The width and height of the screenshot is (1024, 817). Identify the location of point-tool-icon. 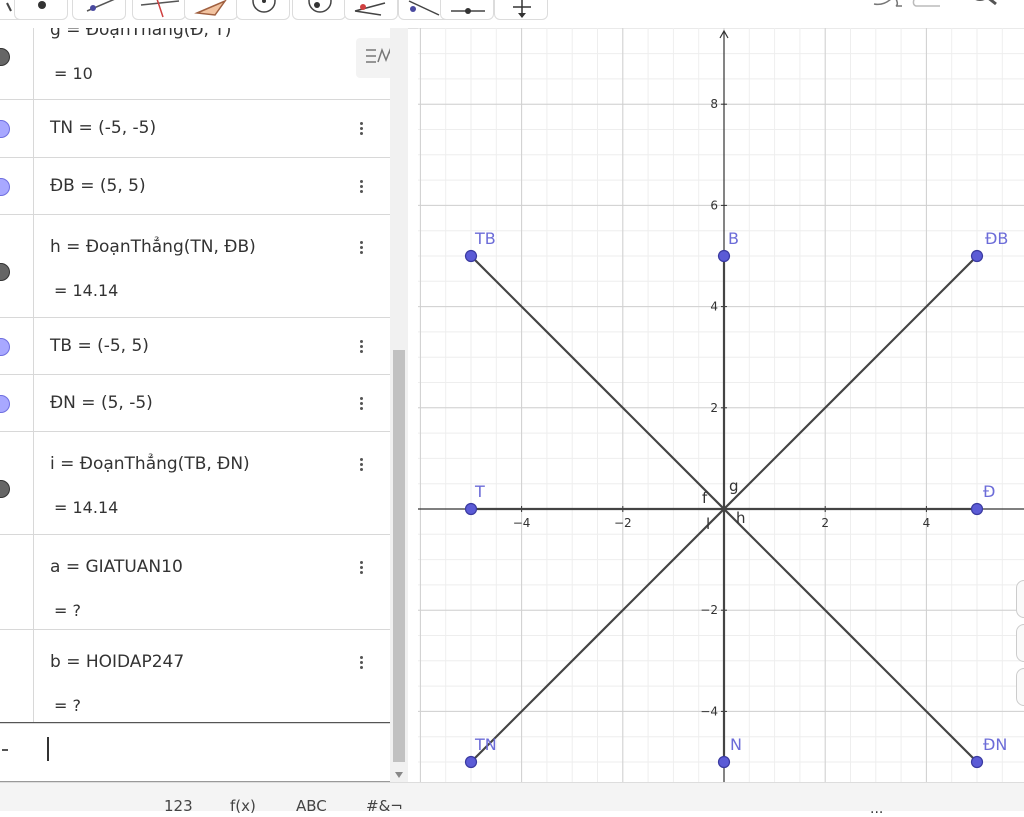
(41, 10).